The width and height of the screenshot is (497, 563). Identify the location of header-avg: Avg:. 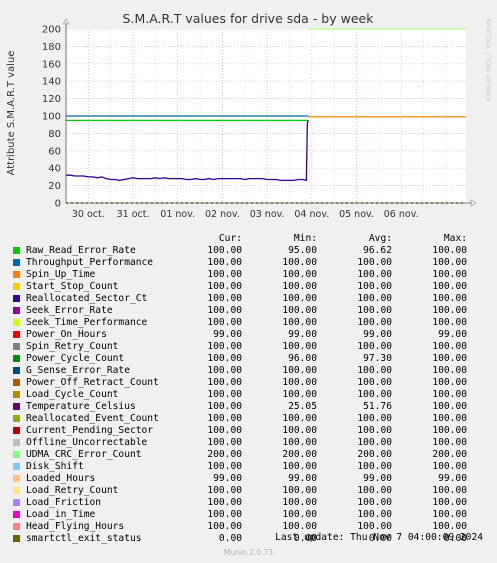
(380, 238).